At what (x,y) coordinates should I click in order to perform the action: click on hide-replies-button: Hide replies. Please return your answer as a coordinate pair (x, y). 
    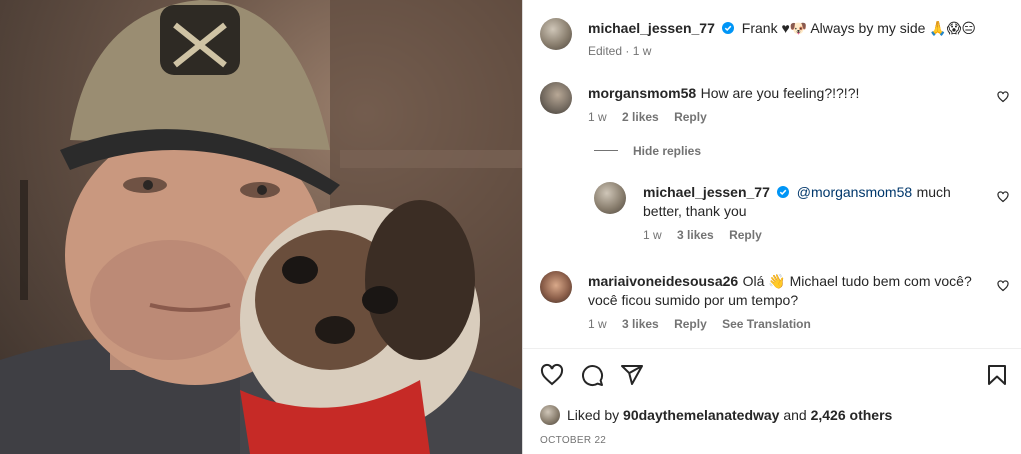
    Looking at the image, I should click on (667, 151).